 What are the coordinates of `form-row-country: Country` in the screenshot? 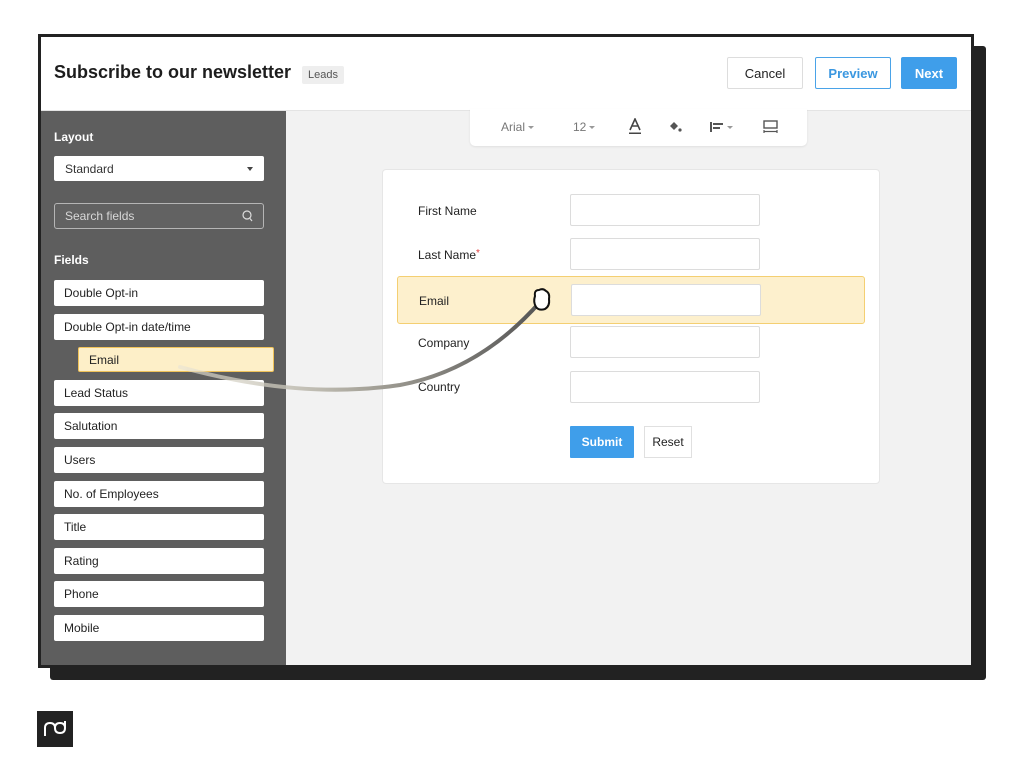 It's located at (631, 388).